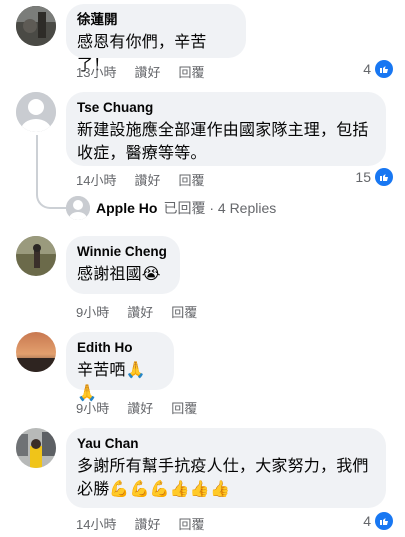 The width and height of the screenshot is (405, 537). What do you see at coordinates (120, 367) in the screenshot?
I see `comment-bubble: Edith Ho 辛苦哂🙏🙏` at bounding box center [120, 367].